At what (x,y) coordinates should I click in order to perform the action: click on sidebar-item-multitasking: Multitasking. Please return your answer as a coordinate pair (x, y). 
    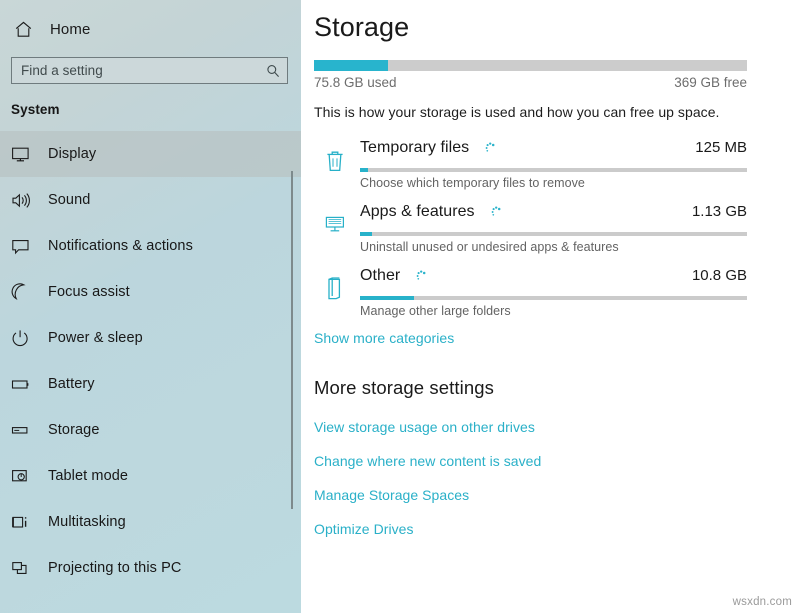
    Looking at the image, I should click on (150, 522).